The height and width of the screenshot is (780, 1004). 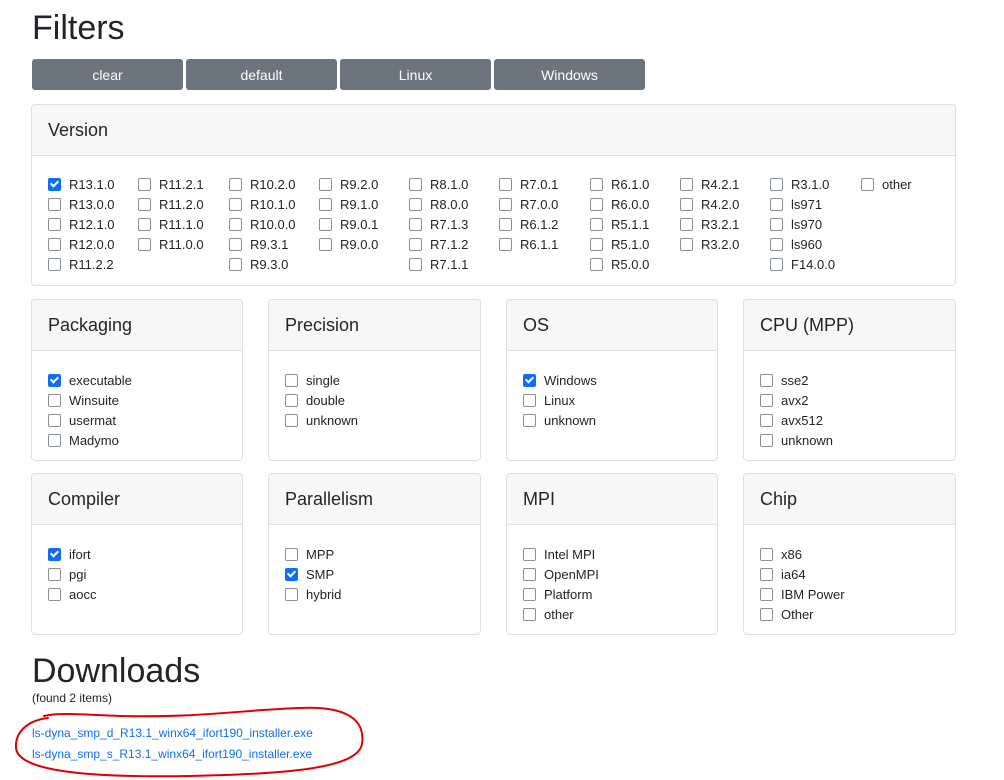 What do you see at coordinates (137, 380) in the screenshot?
I see `option-packaging-executable: executable` at bounding box center [137, 380].